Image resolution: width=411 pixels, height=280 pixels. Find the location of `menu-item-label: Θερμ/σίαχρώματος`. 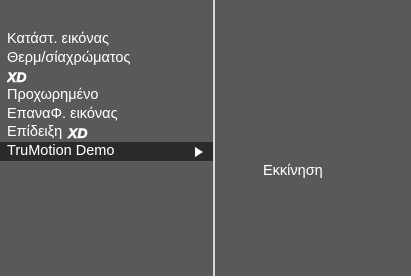

menu-item-label: Θερμ/σίαχρώματος is located at coordinates (69, 57).